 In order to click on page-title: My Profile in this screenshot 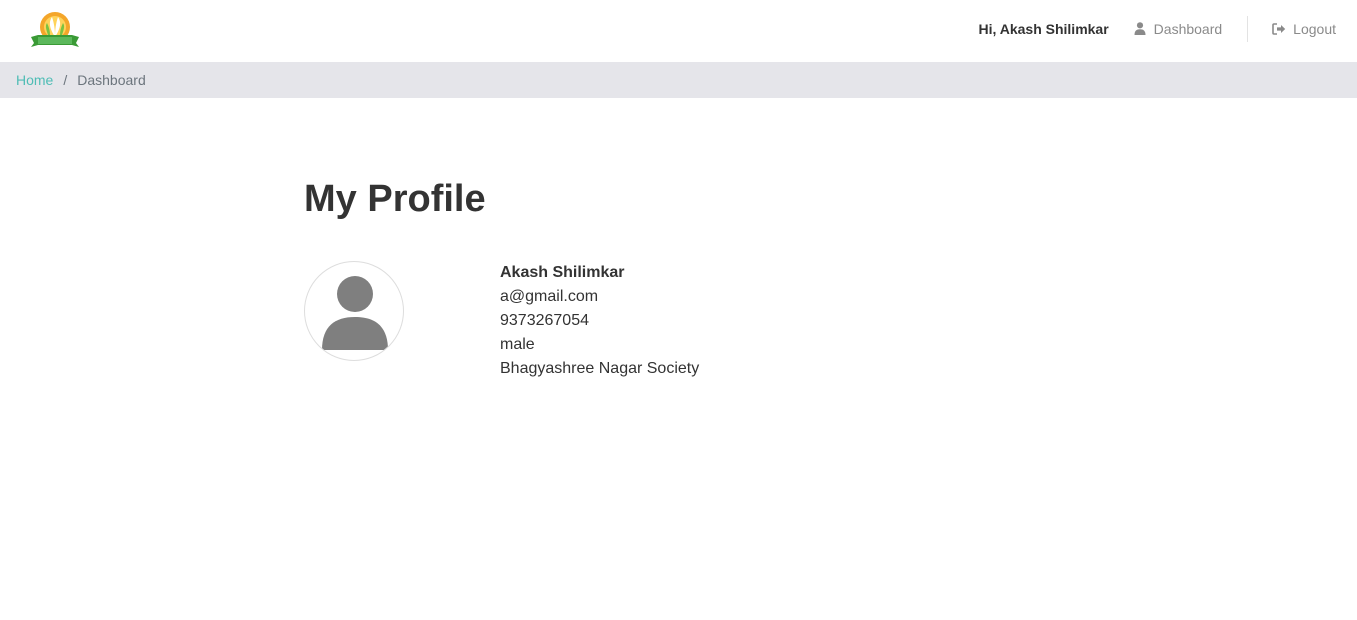, I will do `click(395, 199)`.